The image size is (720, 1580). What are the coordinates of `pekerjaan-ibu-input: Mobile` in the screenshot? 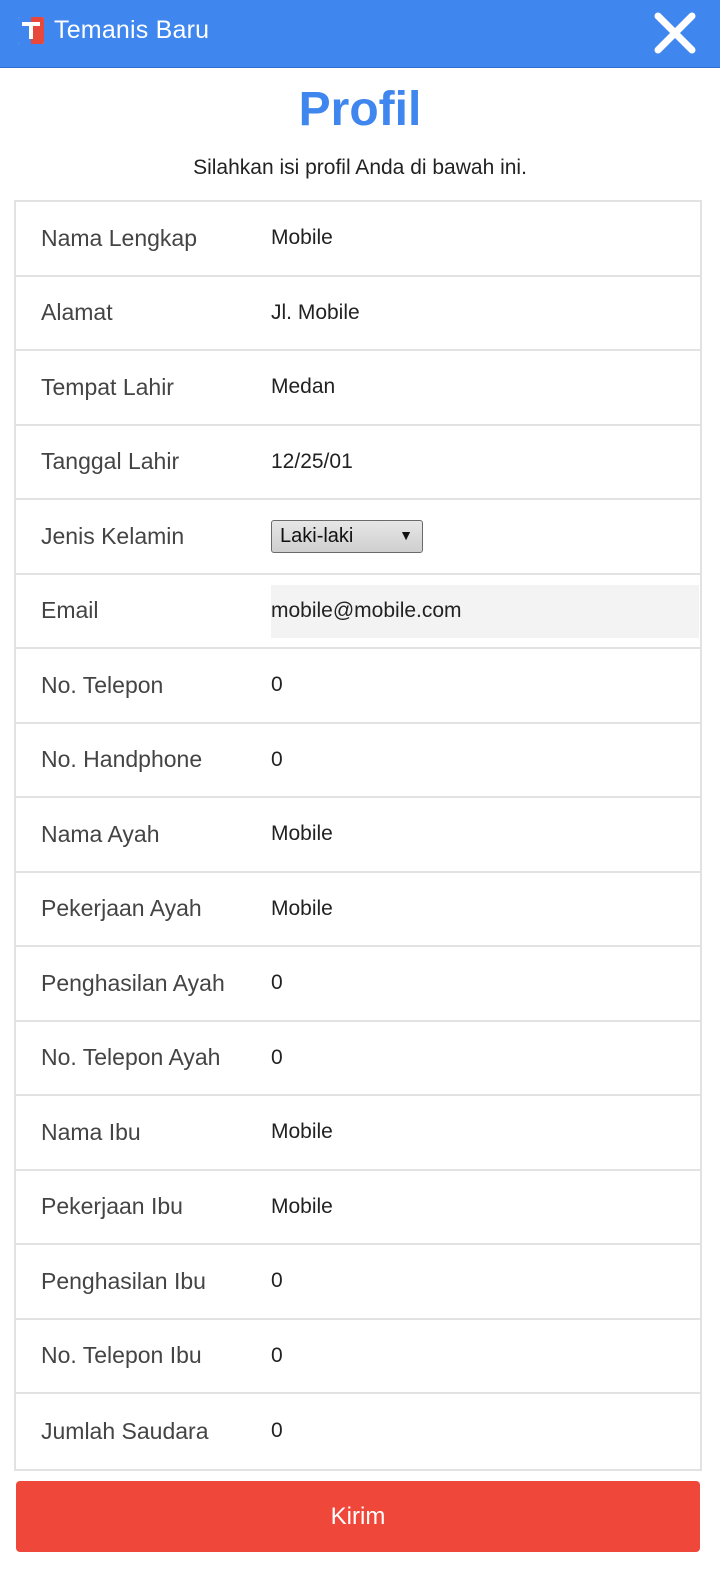 It's located at (302, 1207).